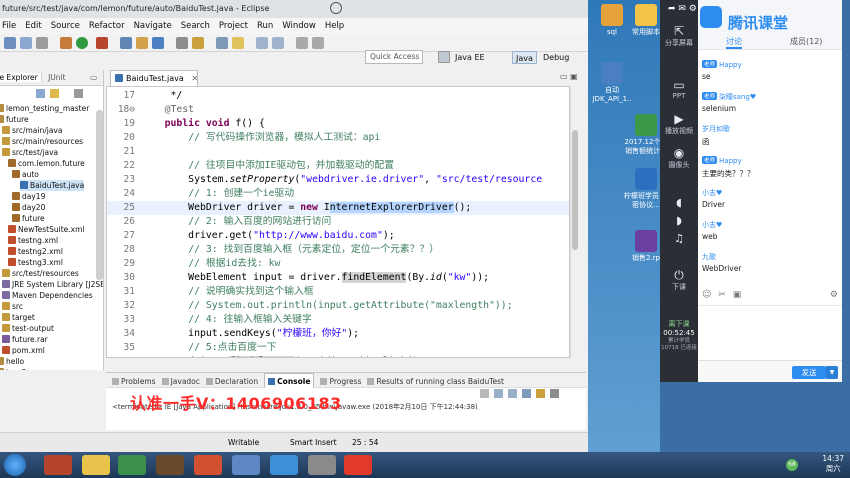 The height and width of the screenshot is (478, 850). Describe the element at coordinates (682, 9) in the screenshot. I see `window-controls: ➦ ✉ ⚙` at that location.